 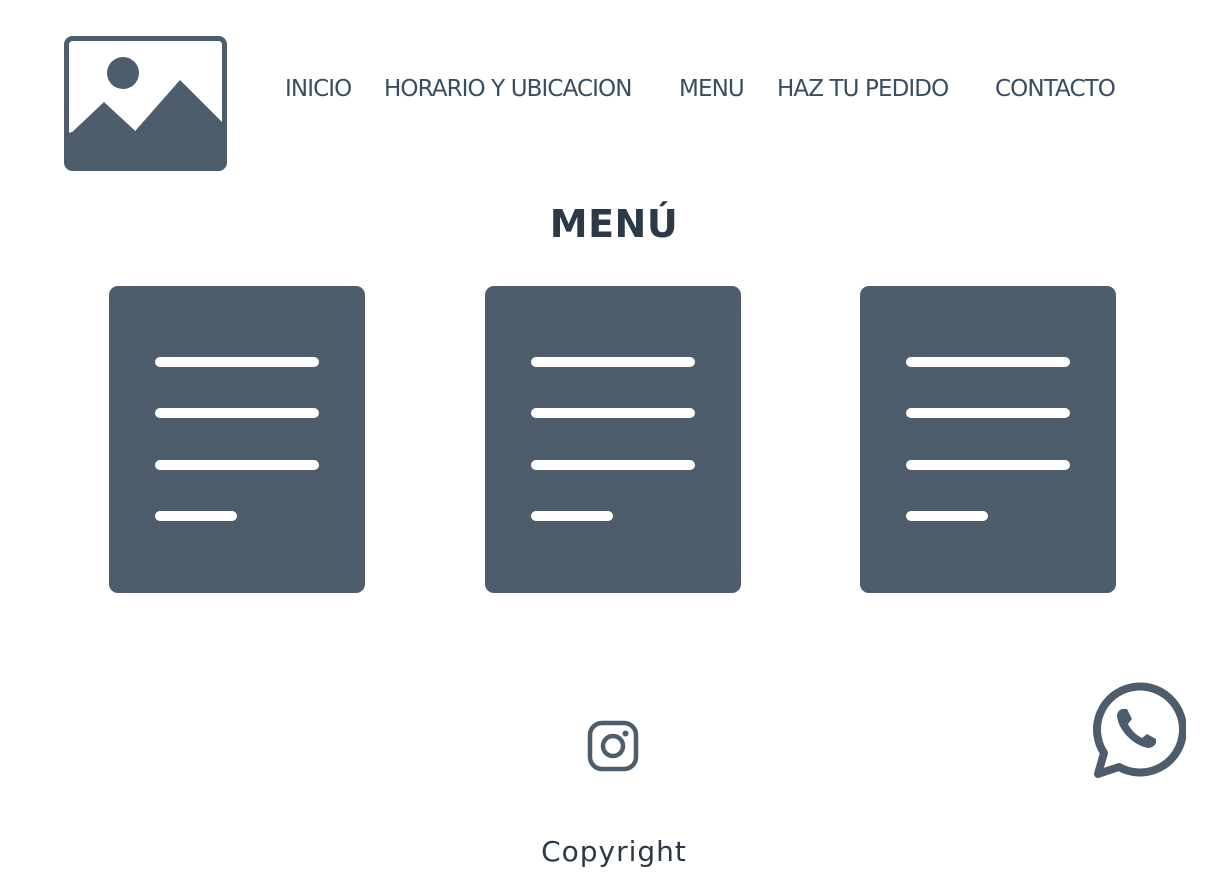 What do you see at coordinates (712, 89) in the screenshot?
I see `nav-item-menu: MENU` at bounding box center [712, 89].